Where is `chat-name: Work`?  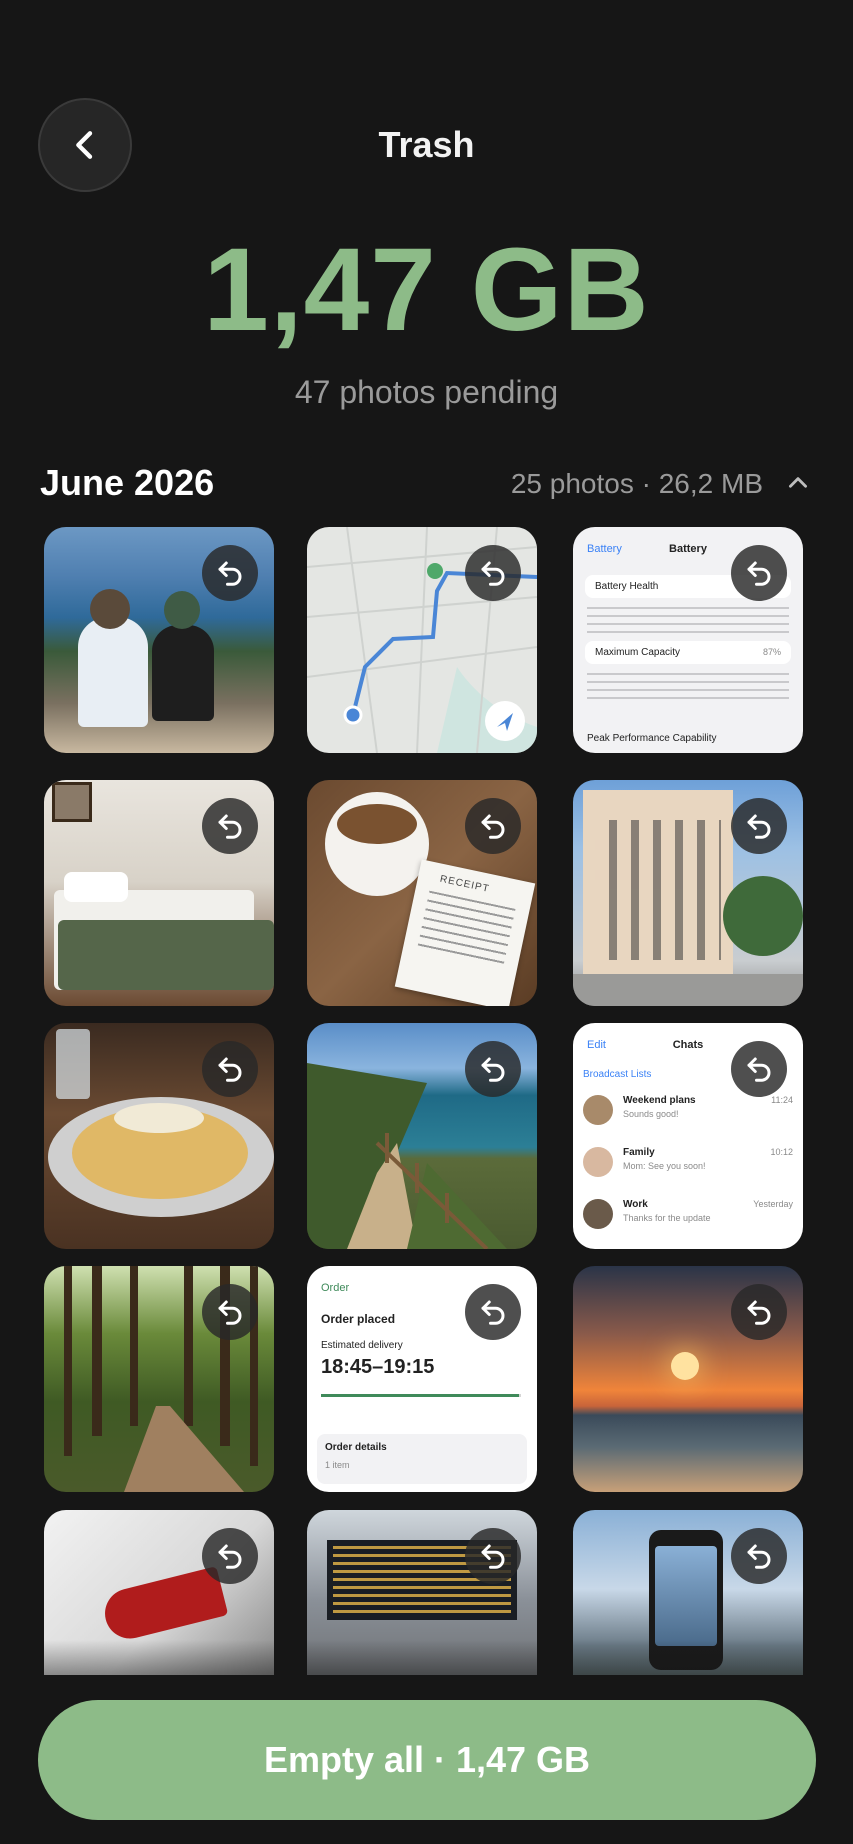 chat-name: Work is located at coordinates (635, 1204).